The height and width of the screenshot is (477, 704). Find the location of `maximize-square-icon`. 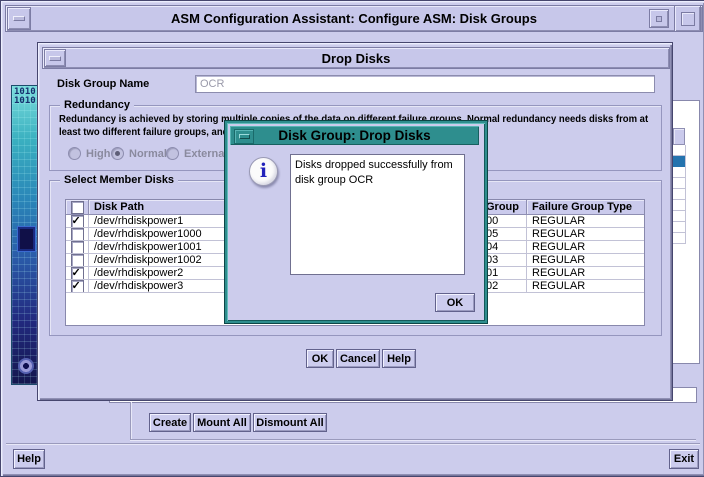

maximize-square-icon is located at coordinates (687, 18).